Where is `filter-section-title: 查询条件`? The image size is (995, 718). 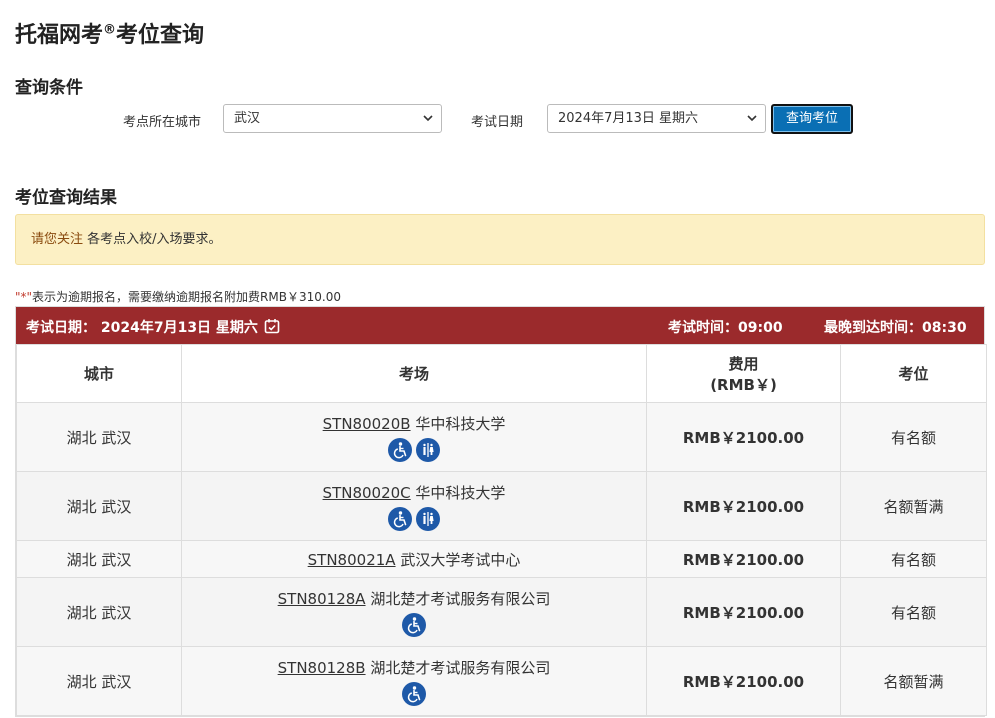 filter-section-title: 查询条件 is located at coordinates (49, 88).